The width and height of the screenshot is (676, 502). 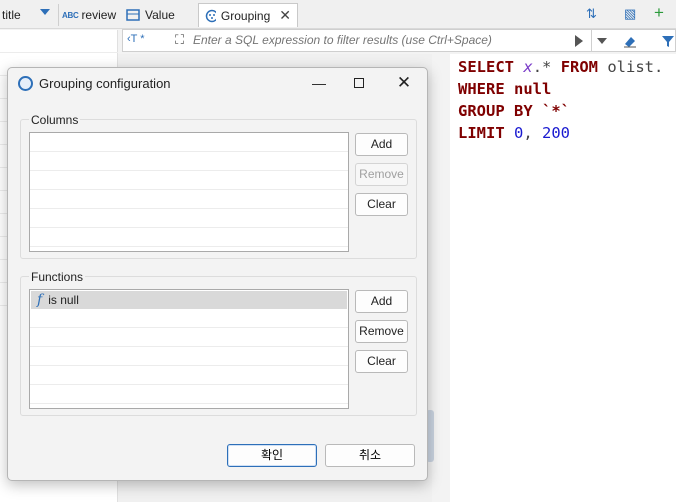 What do you see at coordinates (381, 204) in the screenshot?
I see `columns-clear-button: Clear` at bounding box center [381, 204].